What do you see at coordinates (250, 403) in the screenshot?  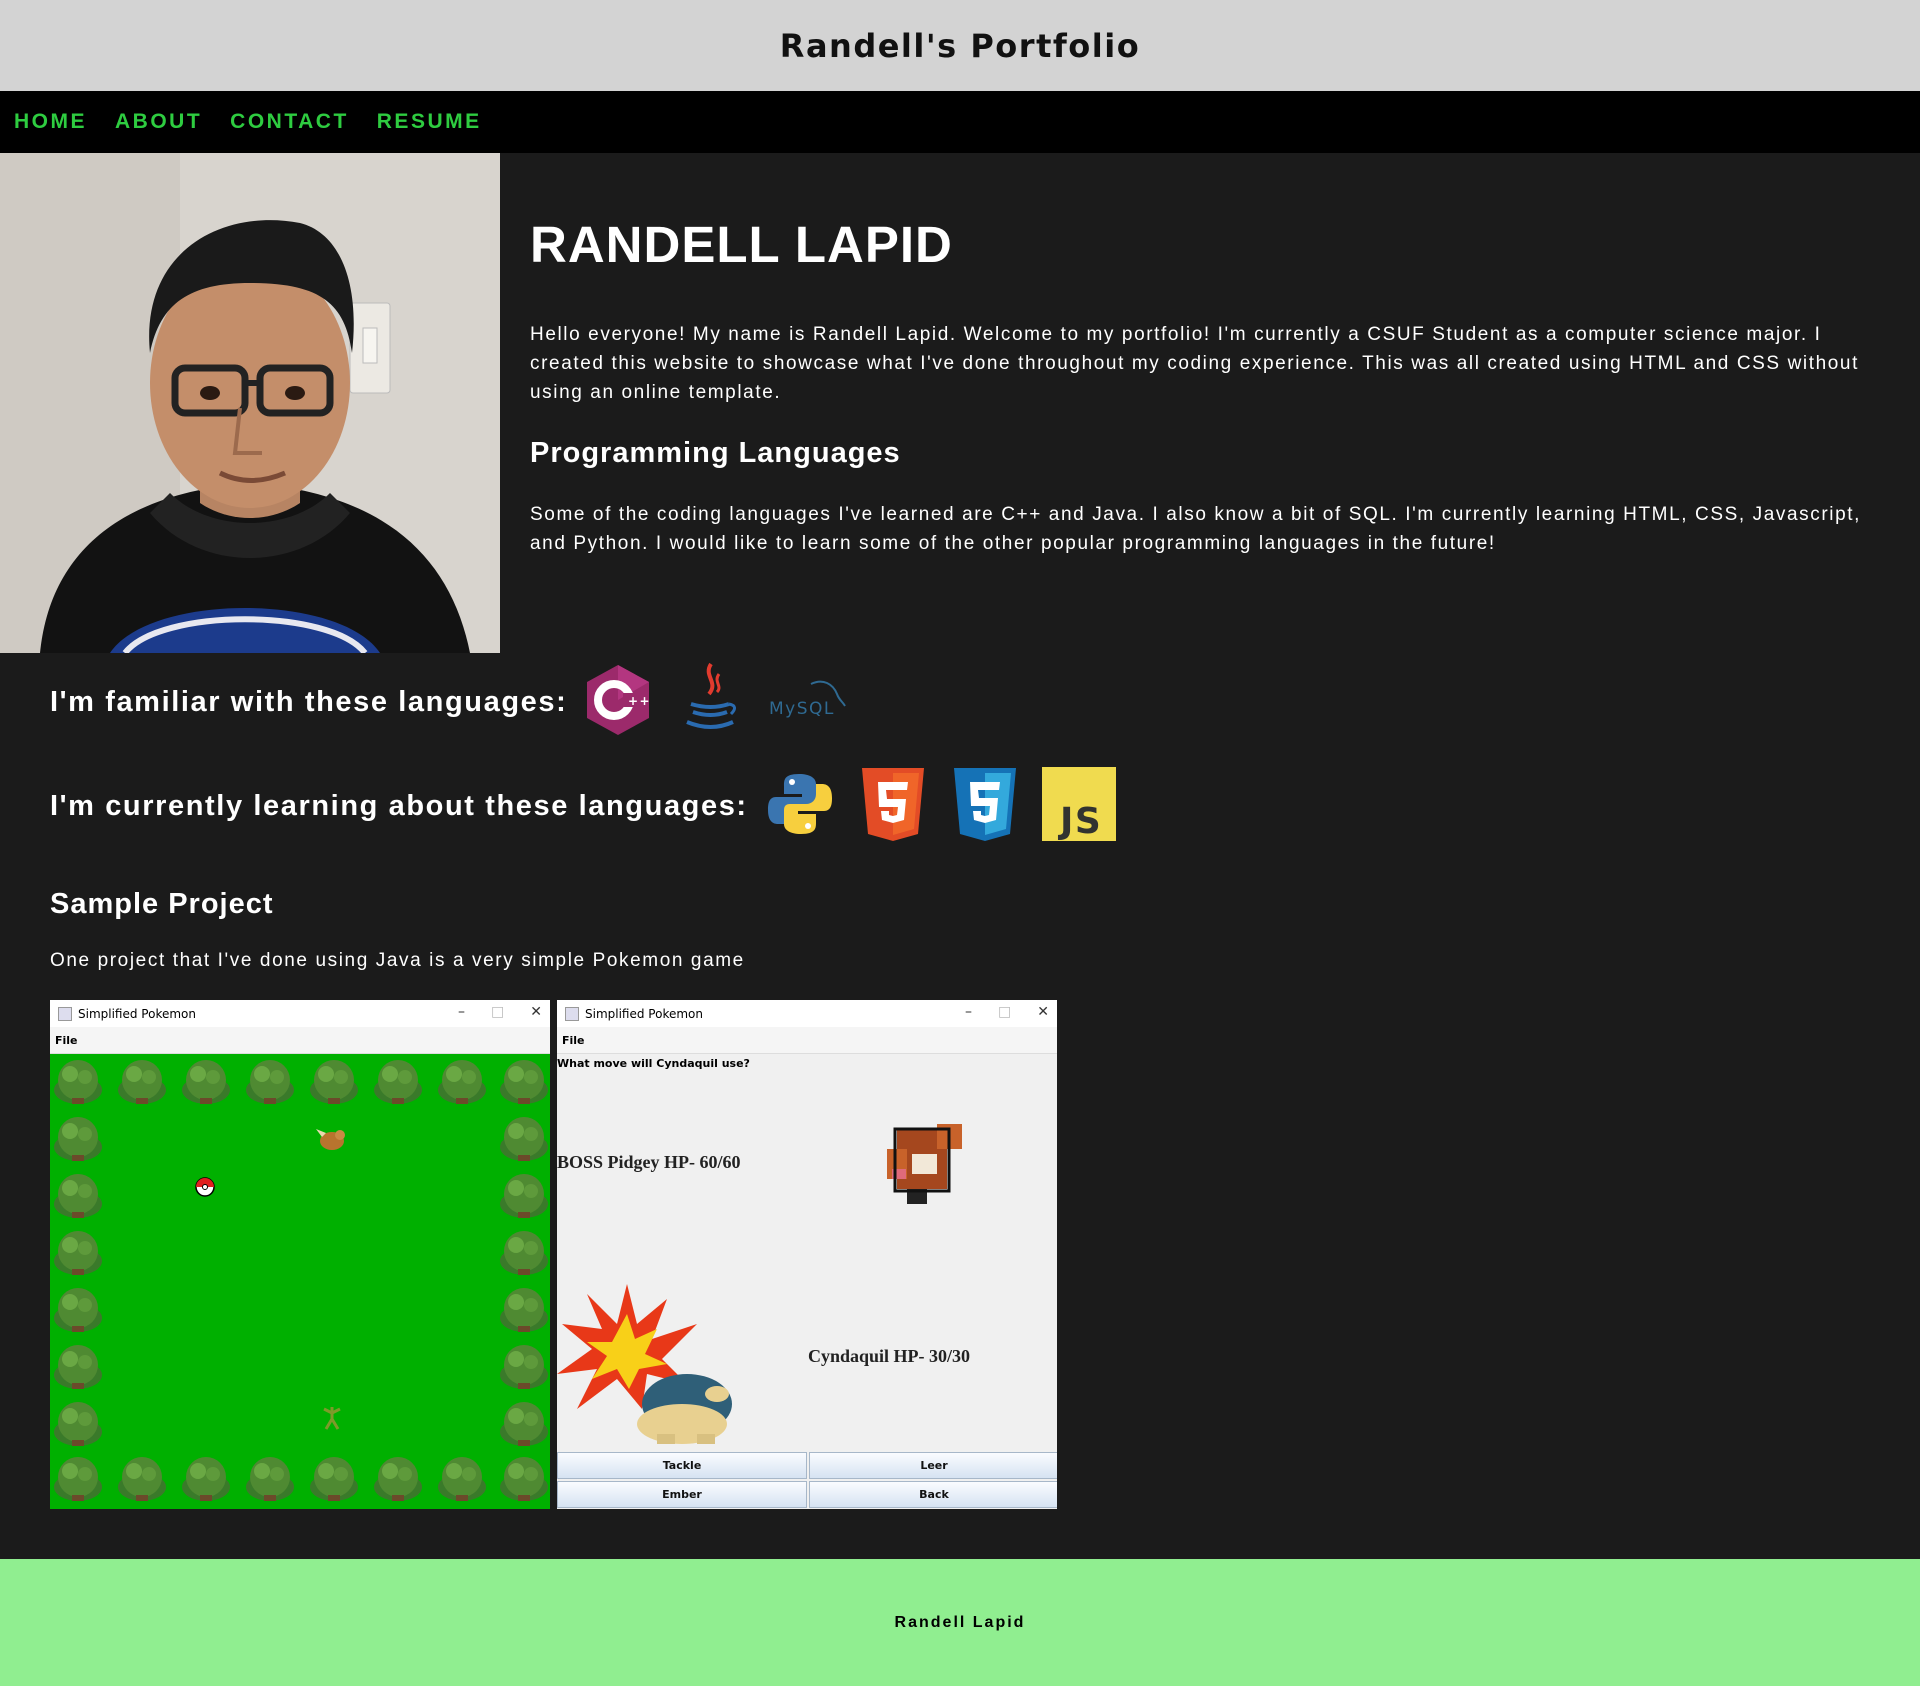 I see `profile-photo` at bounding box center [250, 403].